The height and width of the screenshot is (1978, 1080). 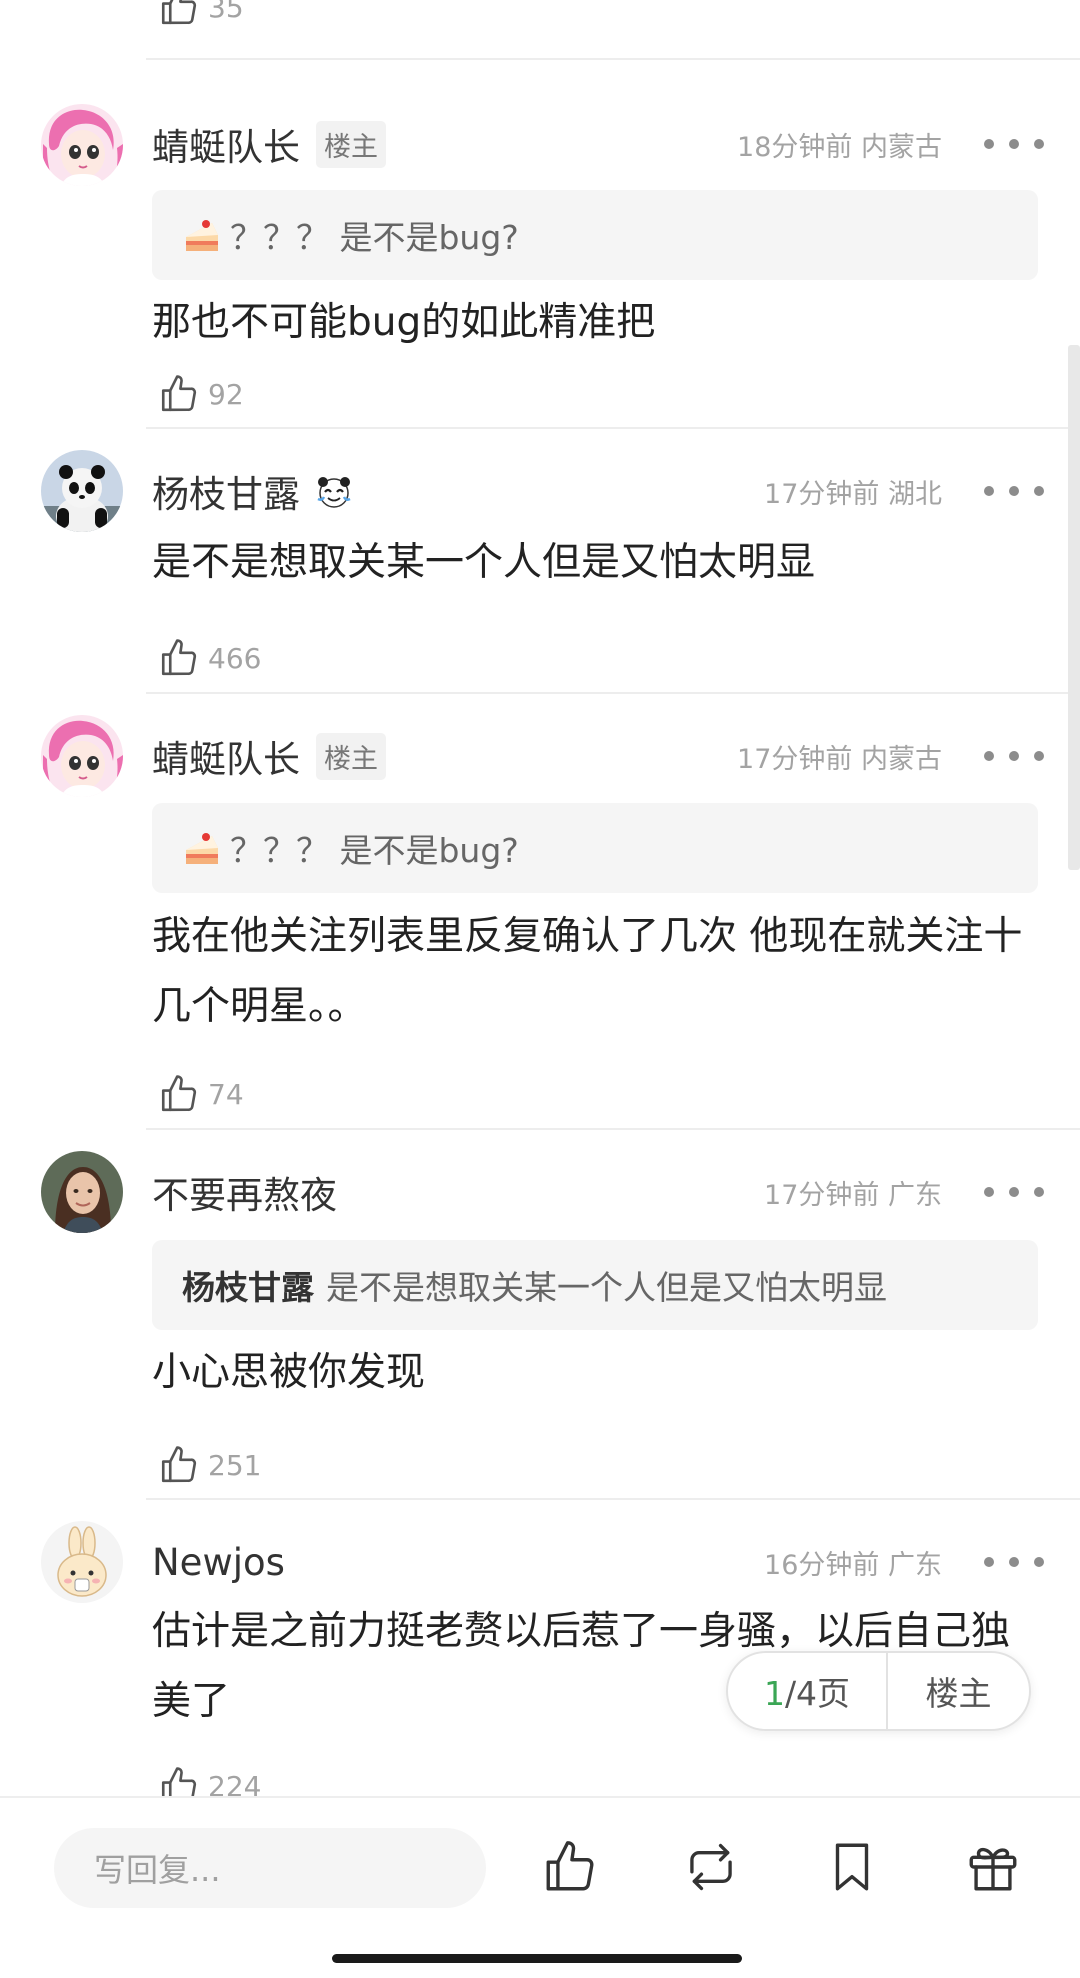 I want to click on comment-time: 18分钟前, so click(x=795, y=147).